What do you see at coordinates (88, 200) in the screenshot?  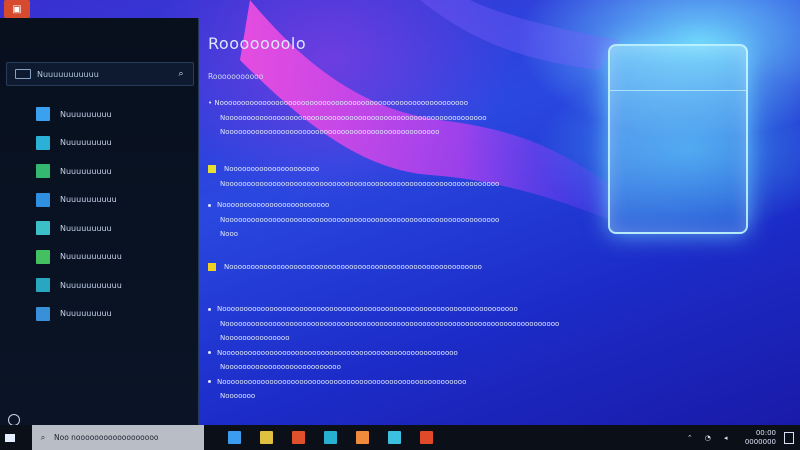 I see `app-item-label: Nuuuuuuuuuu` at bounding box center [88, 200].